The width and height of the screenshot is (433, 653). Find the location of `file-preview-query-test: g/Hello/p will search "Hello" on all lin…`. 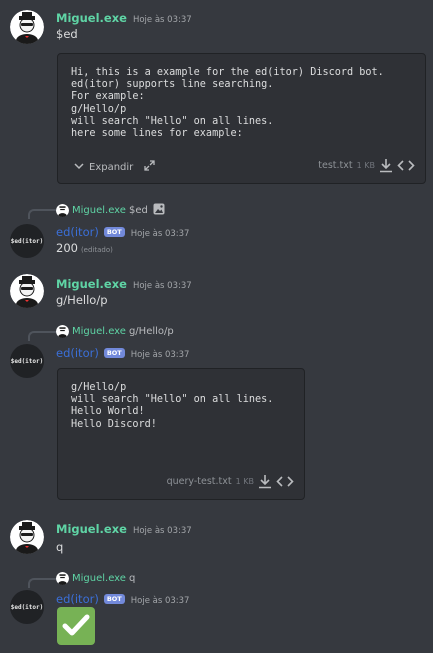

file-preview-query-test: g/Hello/p will search "Hello" on all lin… is located at coordinates (181, 434).